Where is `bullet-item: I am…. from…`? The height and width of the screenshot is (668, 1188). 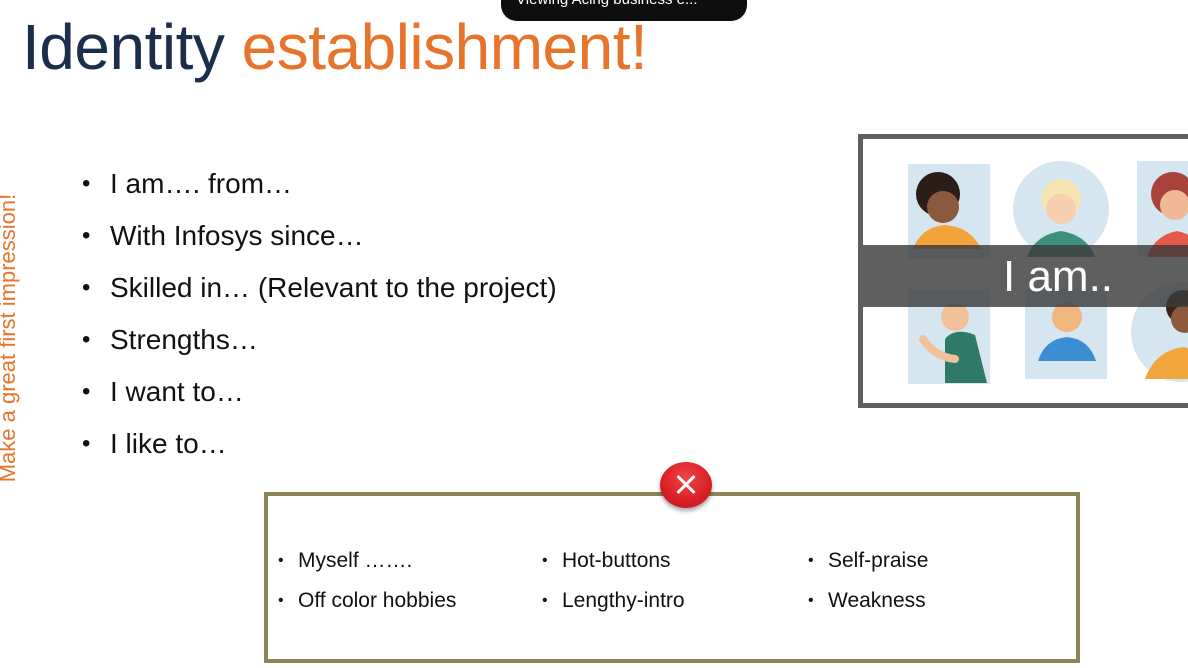 bullet-item: I am…. from… is located at coordinates (319, 186).